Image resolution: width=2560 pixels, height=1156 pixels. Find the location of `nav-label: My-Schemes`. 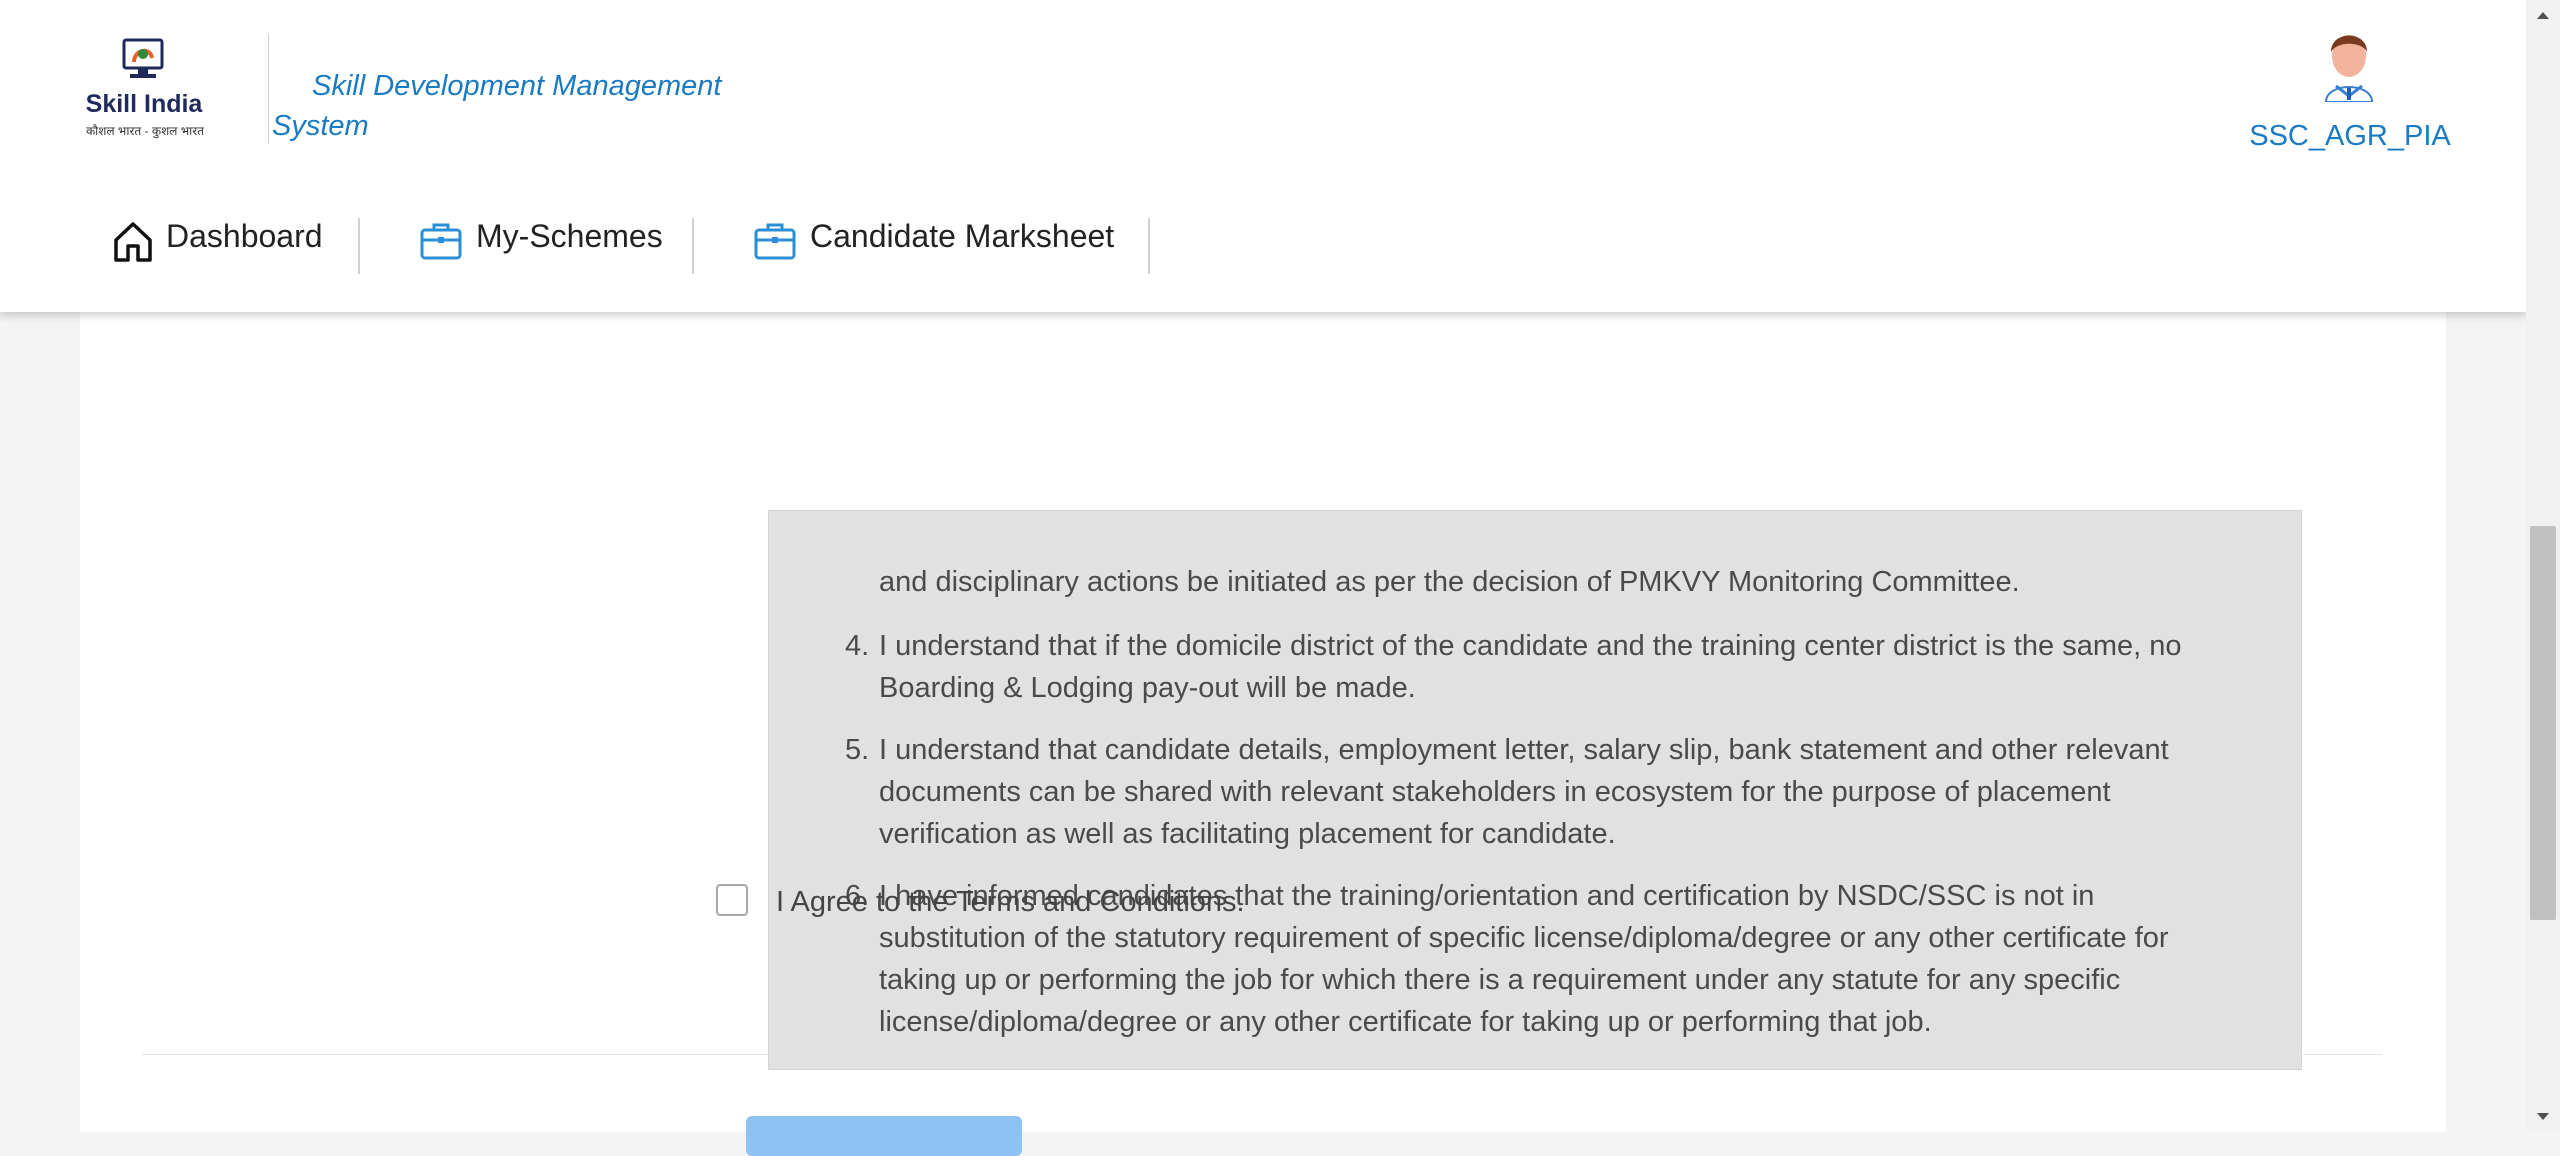

nav-label: My-Schemes is located at coordinates (569, 236).